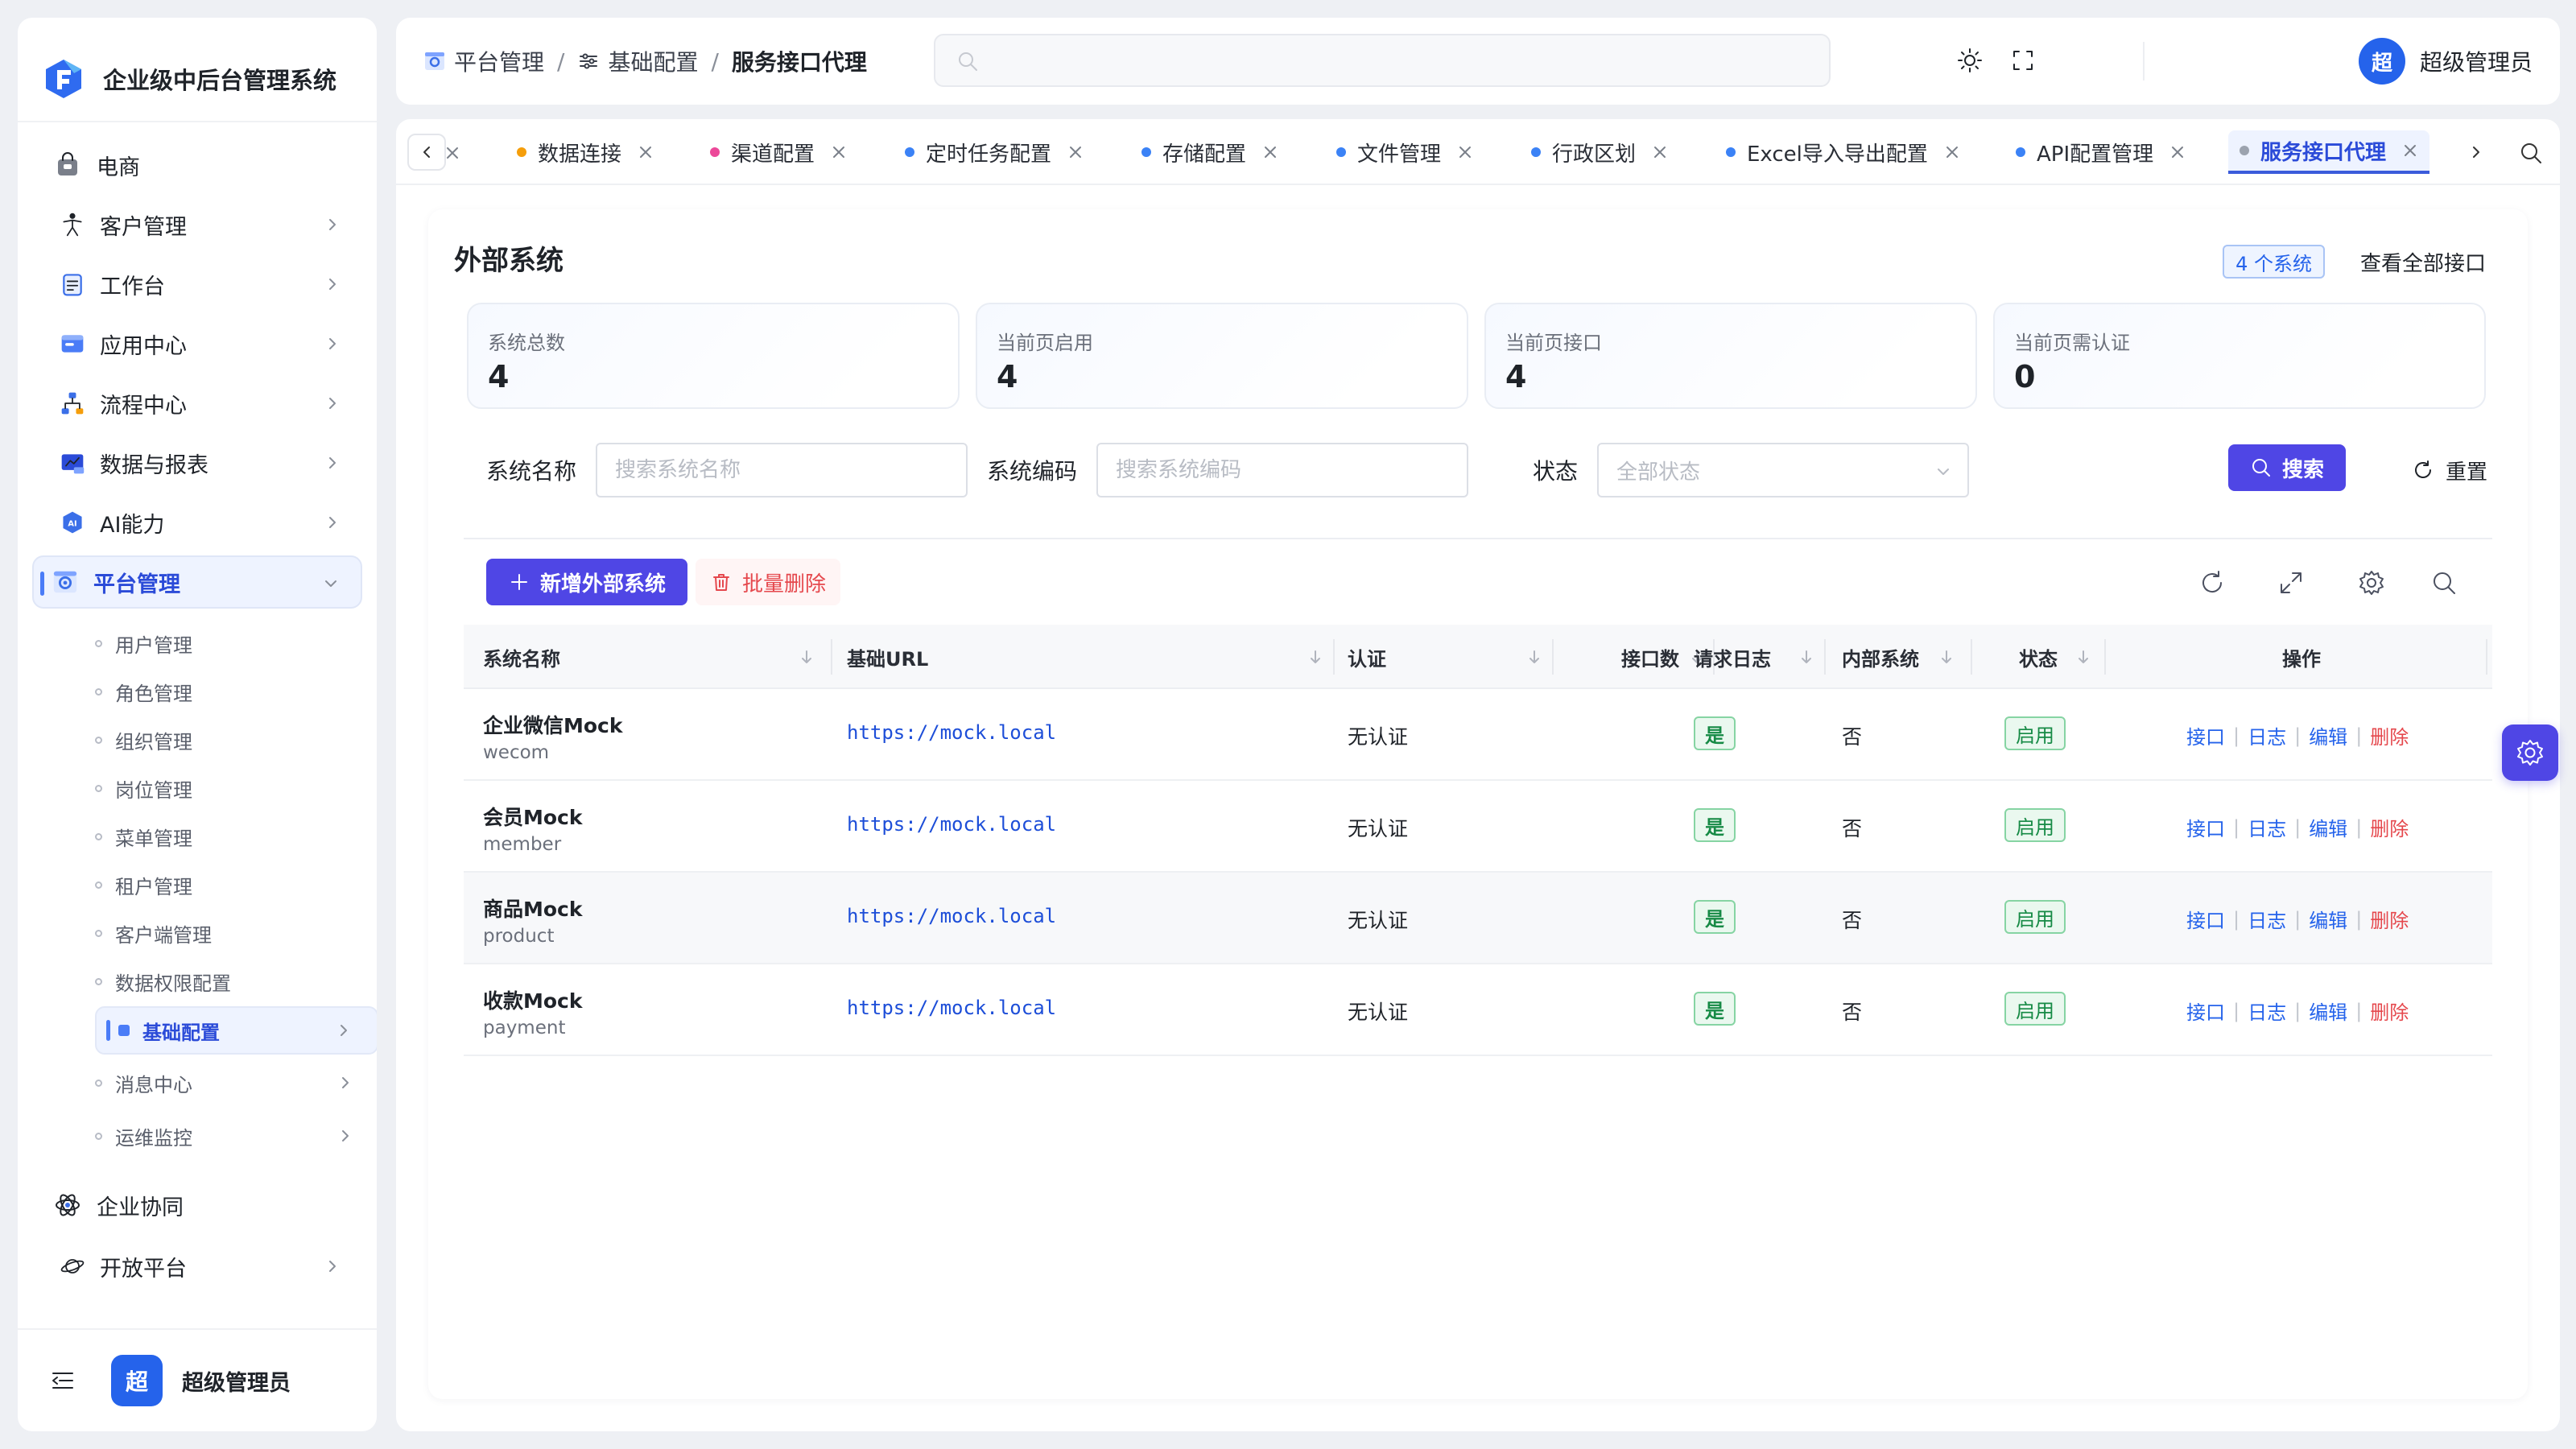  I want to click on sidebar-item-data-reports: 数据与报表, so click(197, 463).